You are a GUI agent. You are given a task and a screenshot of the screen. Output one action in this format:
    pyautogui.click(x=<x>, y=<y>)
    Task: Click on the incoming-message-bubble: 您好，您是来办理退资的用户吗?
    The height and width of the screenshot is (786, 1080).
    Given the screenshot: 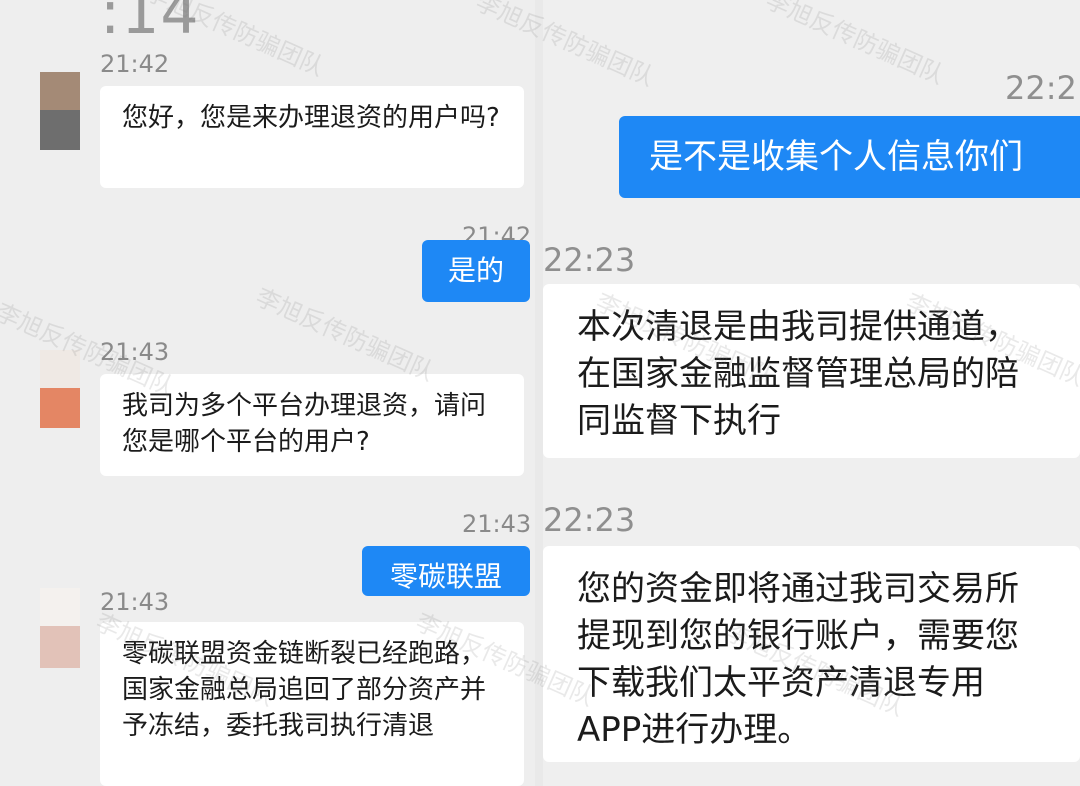 What is the action you would take?
    pyautogui.click(x=312, y=137)
    